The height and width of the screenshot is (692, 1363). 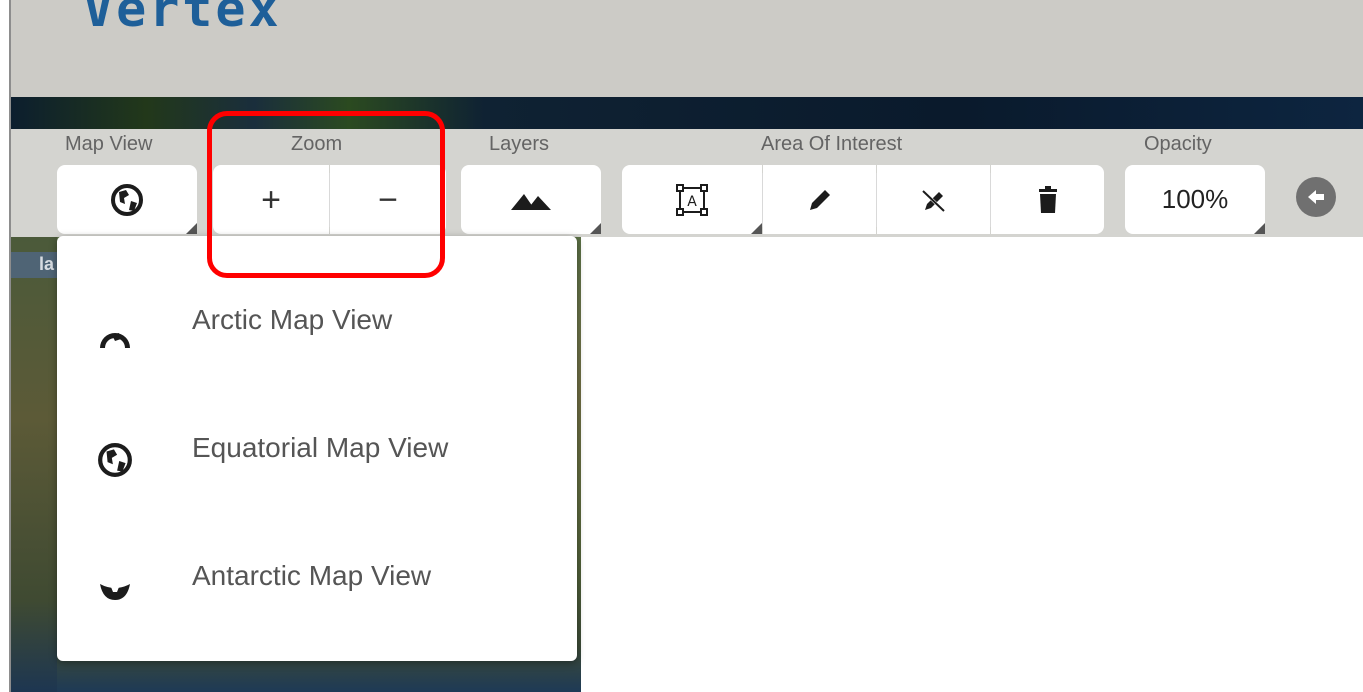 I want to click on trash-icon, so click(x=1047, y=199).